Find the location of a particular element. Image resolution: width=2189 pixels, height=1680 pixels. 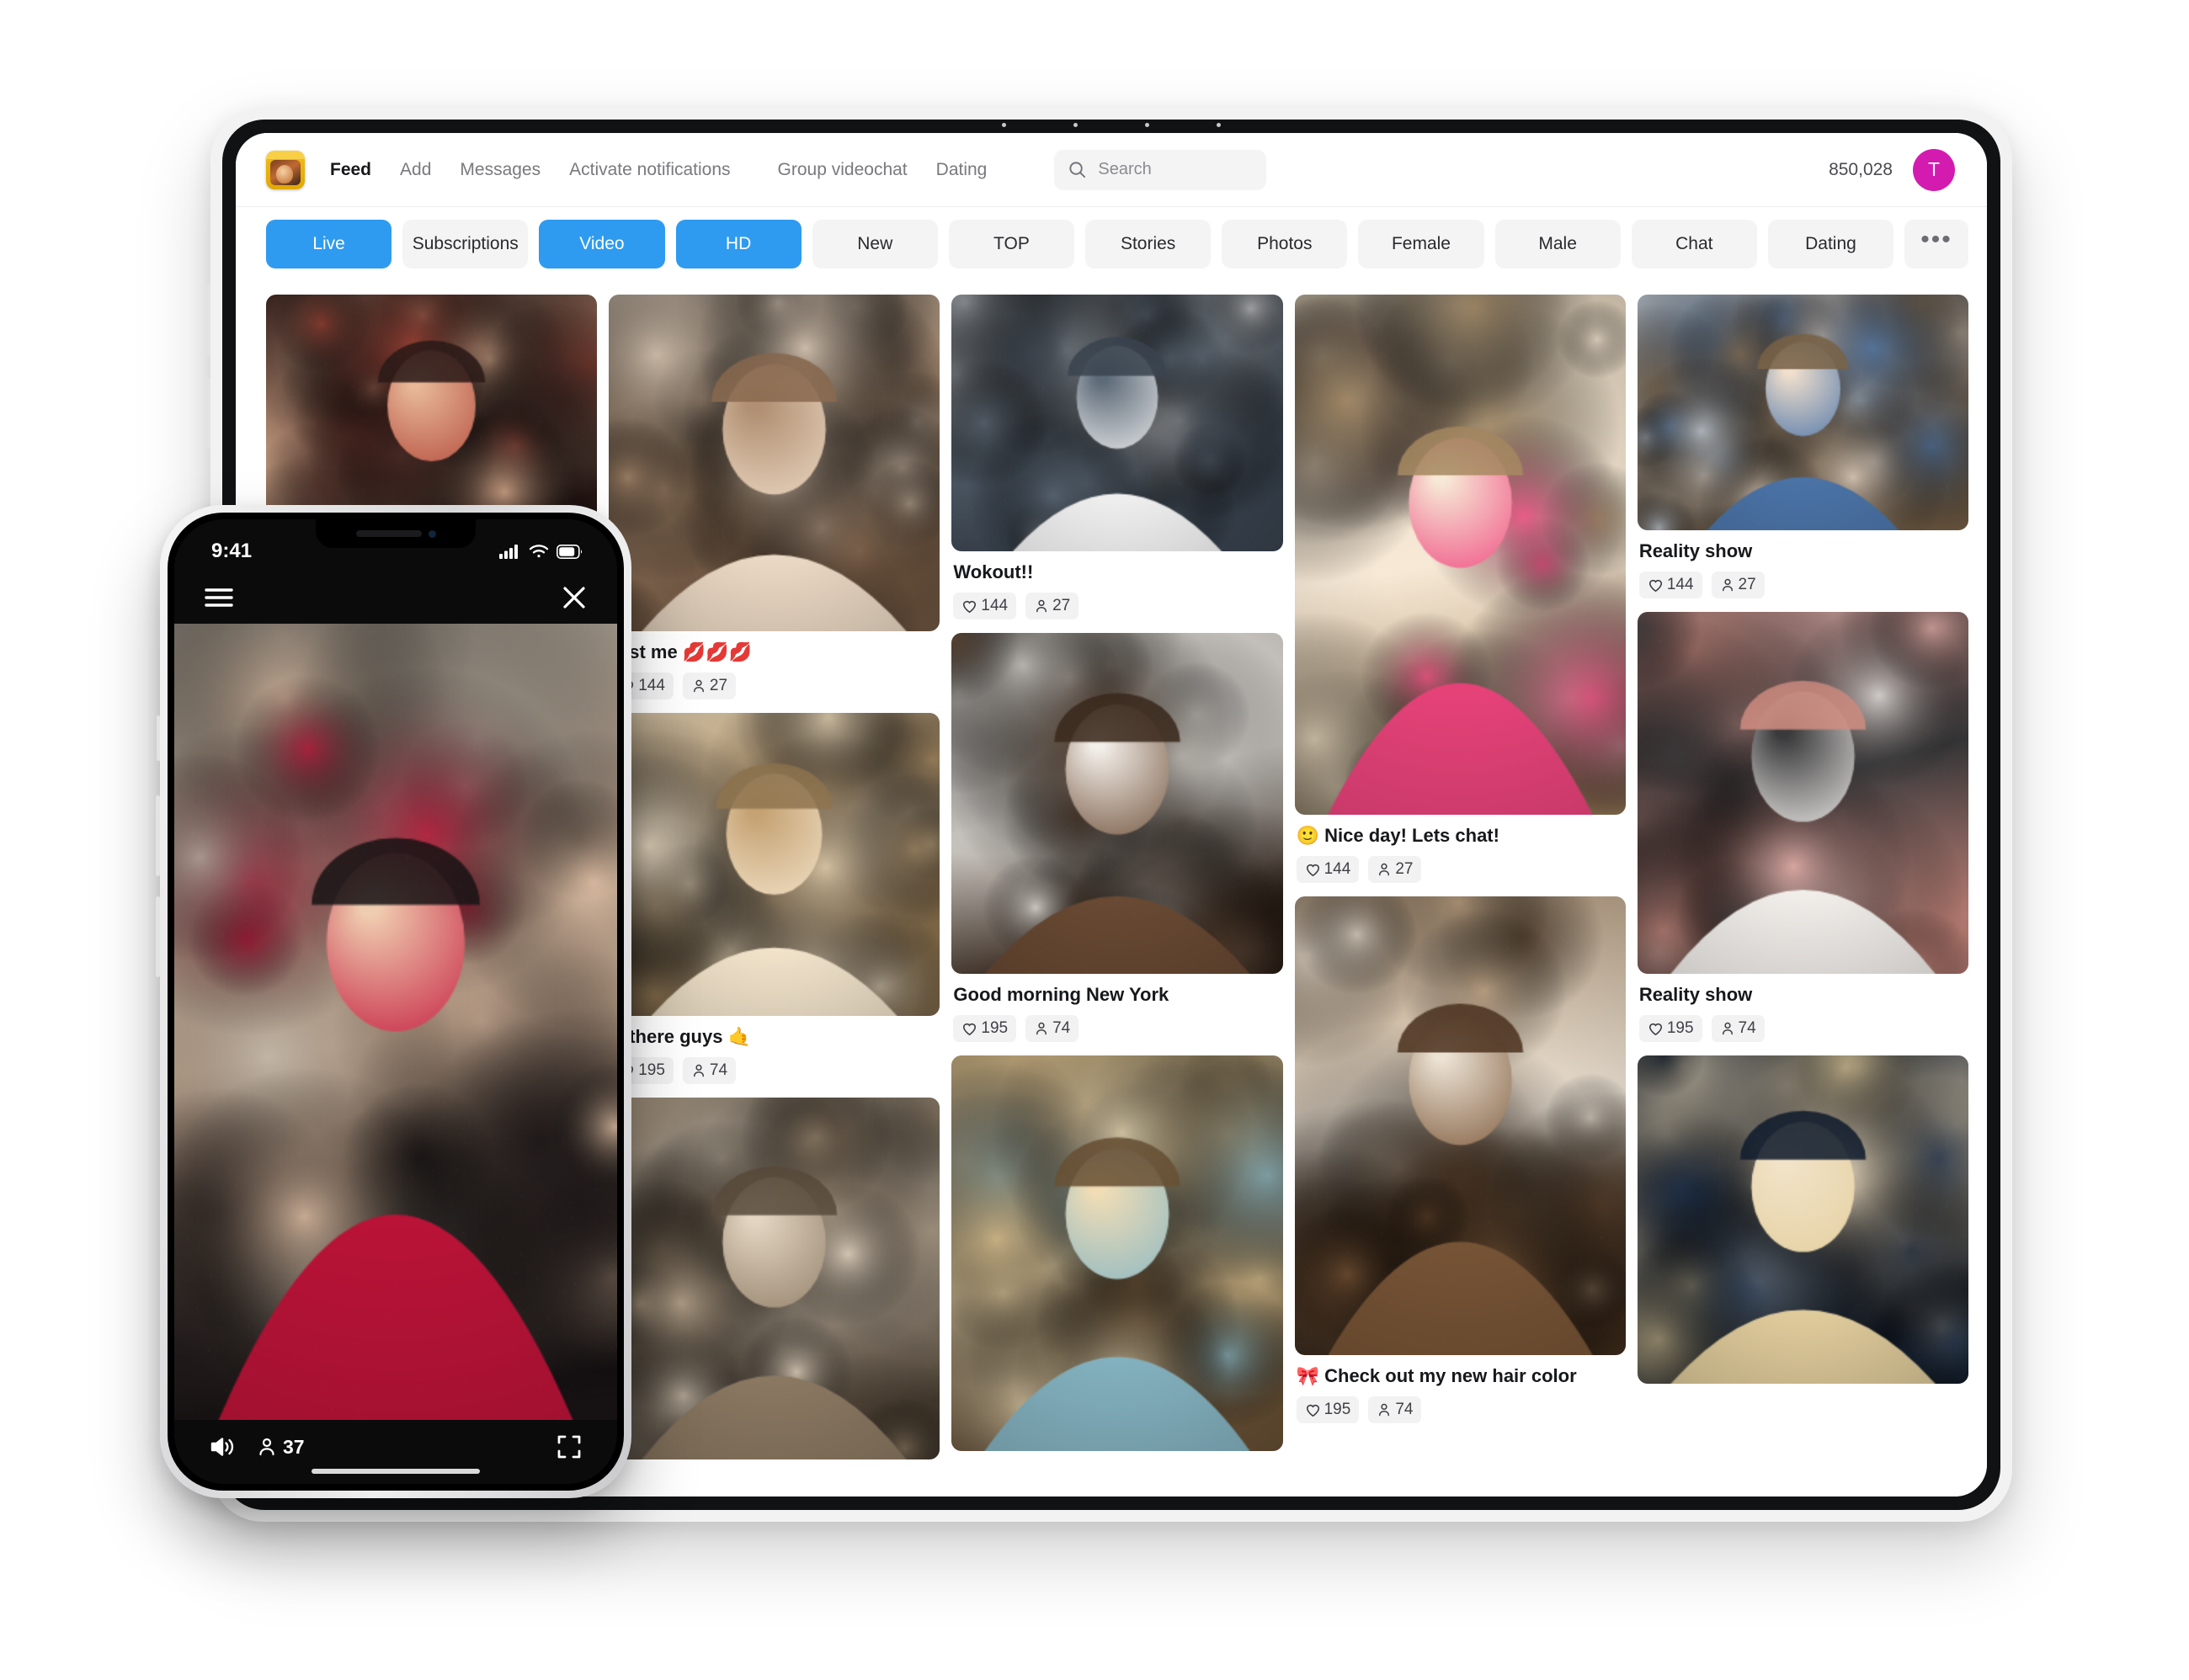

feed-card: …there guys 🤙 195 74 is located at coordinates (774, 898).